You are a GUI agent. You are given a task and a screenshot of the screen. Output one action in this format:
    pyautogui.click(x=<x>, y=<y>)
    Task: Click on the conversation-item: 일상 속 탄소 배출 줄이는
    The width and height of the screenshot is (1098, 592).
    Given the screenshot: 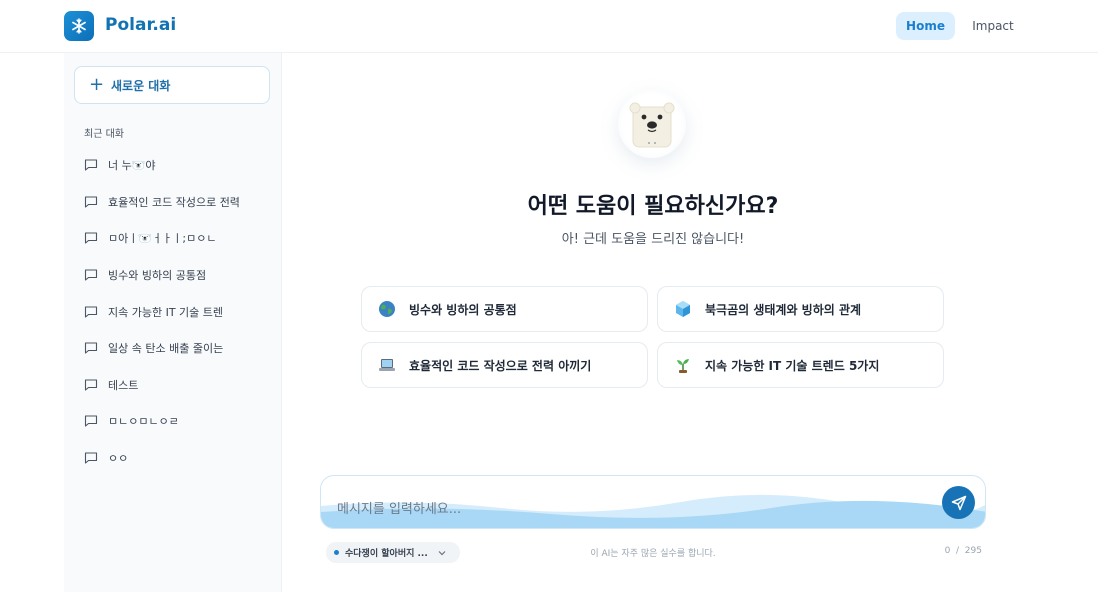 What is the action you would take?
    pyautogui.click(x=153, y=348)
    